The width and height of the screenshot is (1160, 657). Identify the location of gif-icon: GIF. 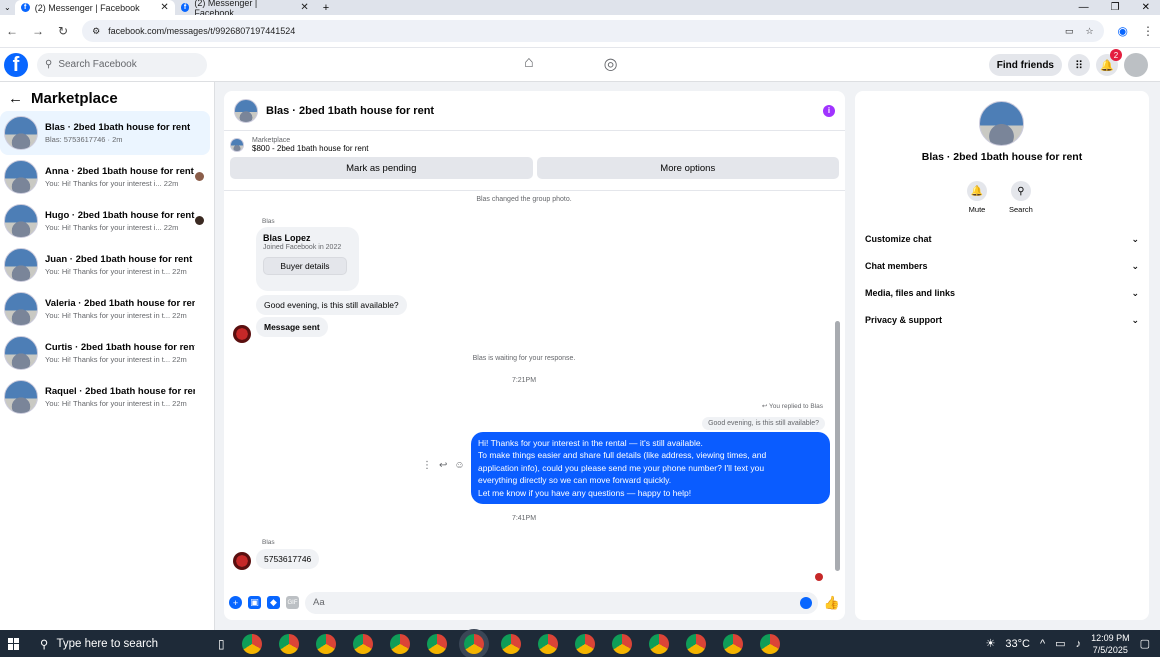
(292, 602).